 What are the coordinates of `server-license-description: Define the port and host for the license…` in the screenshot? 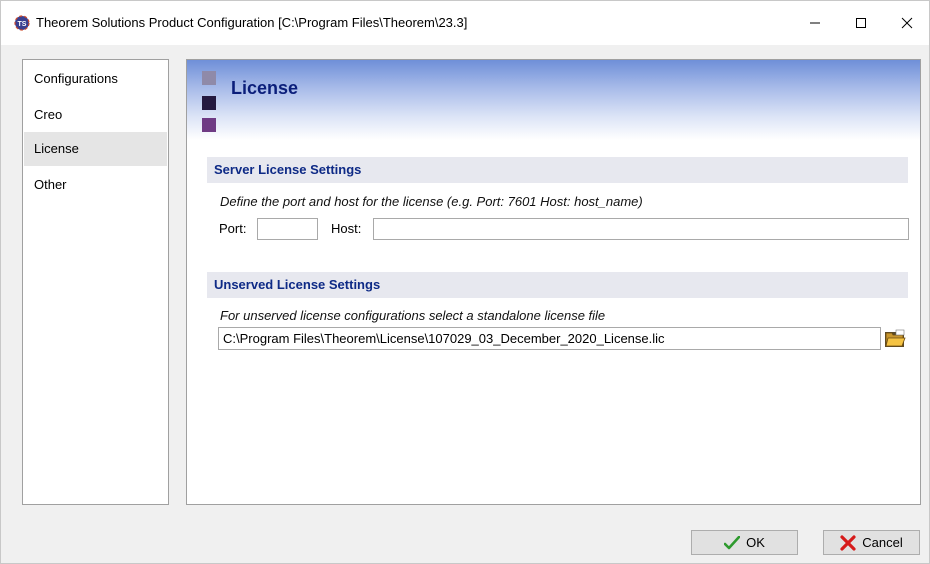 It's located at (431, 201).